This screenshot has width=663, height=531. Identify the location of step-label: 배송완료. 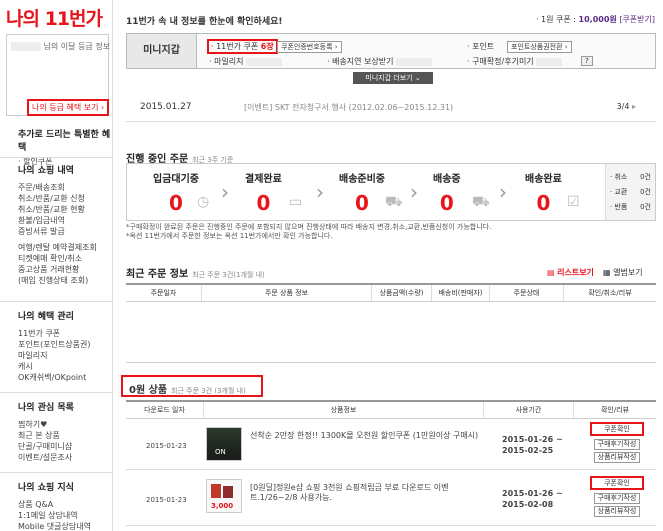
(543, 179).